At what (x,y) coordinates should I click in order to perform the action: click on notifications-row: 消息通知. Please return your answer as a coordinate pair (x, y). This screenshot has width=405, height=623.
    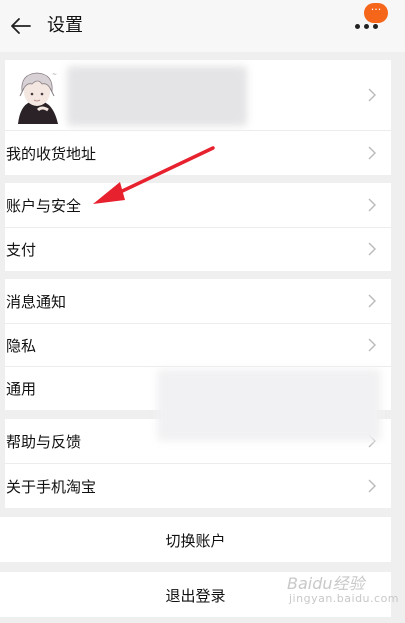
    Looking at the image, I should click on (198, 301).